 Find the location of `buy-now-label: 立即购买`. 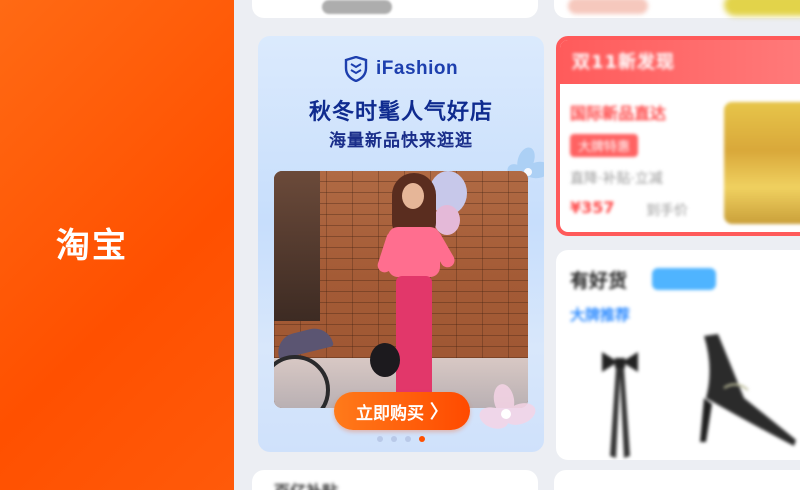

buy-now-label: 立即购买 is located at coordinates (390, 413).